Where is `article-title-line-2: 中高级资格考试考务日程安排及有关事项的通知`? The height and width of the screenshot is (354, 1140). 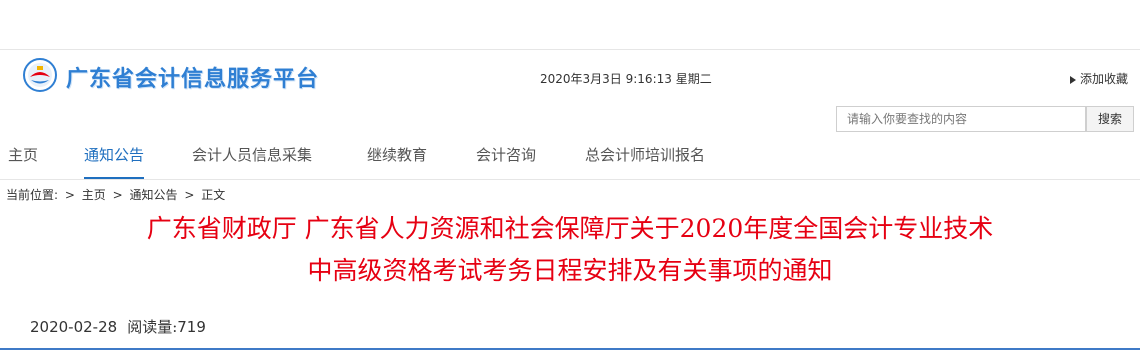 article-title-line-2: 中高级资格考试考务日程安排及有关事项的通知 is located at coordinates (570, 270).